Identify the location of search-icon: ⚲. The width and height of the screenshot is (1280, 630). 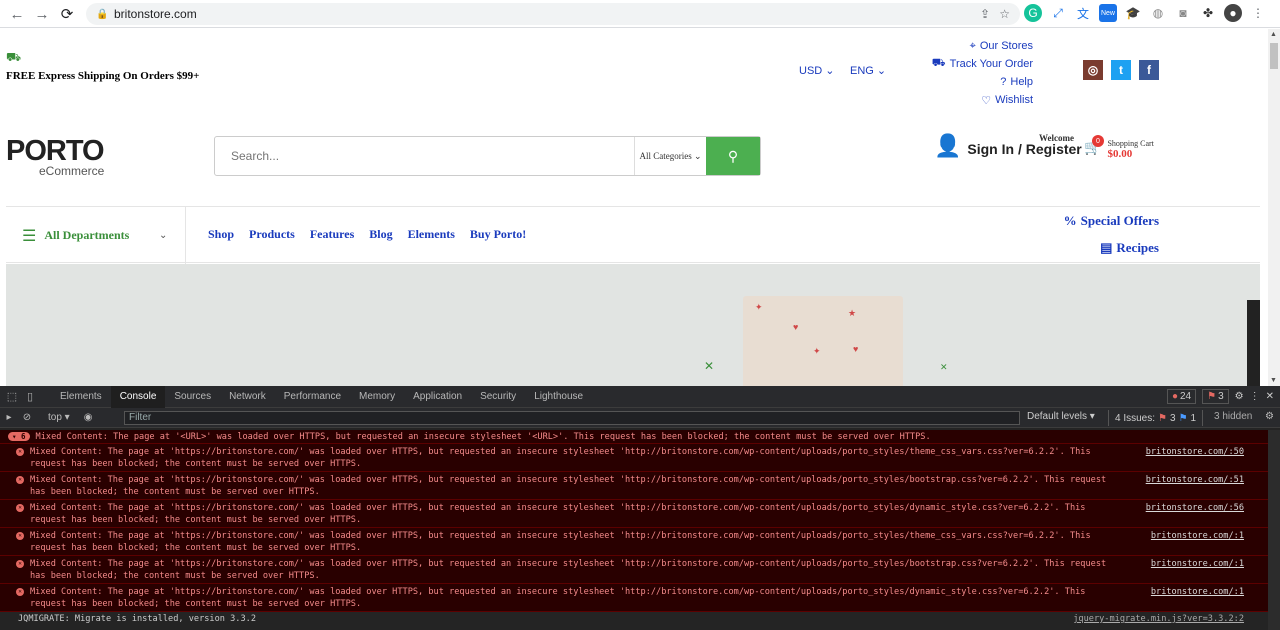
(733, 155).